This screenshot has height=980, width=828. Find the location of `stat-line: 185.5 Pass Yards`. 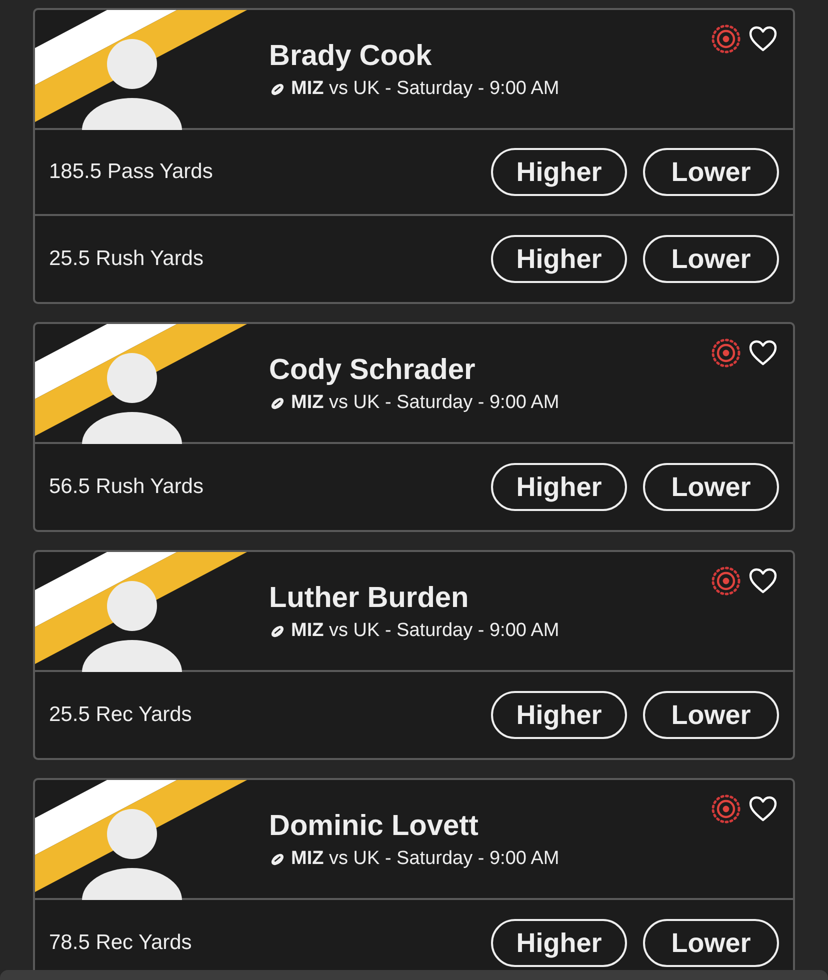

stat-line: 185.5 Pass Yards is located at coordinates (131, 172).